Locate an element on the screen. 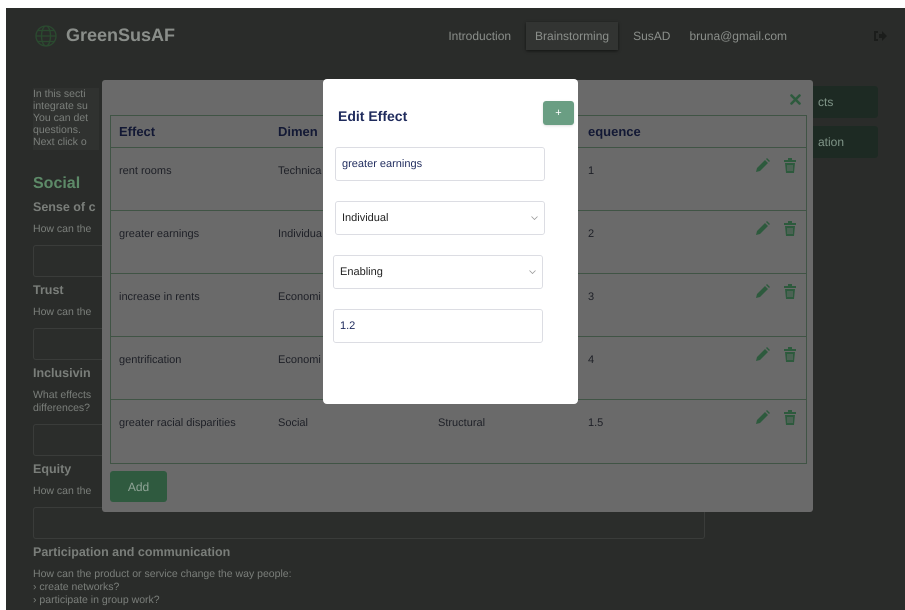 The height and width of the screenshot is (610, 905). table-cell: greater racial disparities is located at coordinates (177, 423).